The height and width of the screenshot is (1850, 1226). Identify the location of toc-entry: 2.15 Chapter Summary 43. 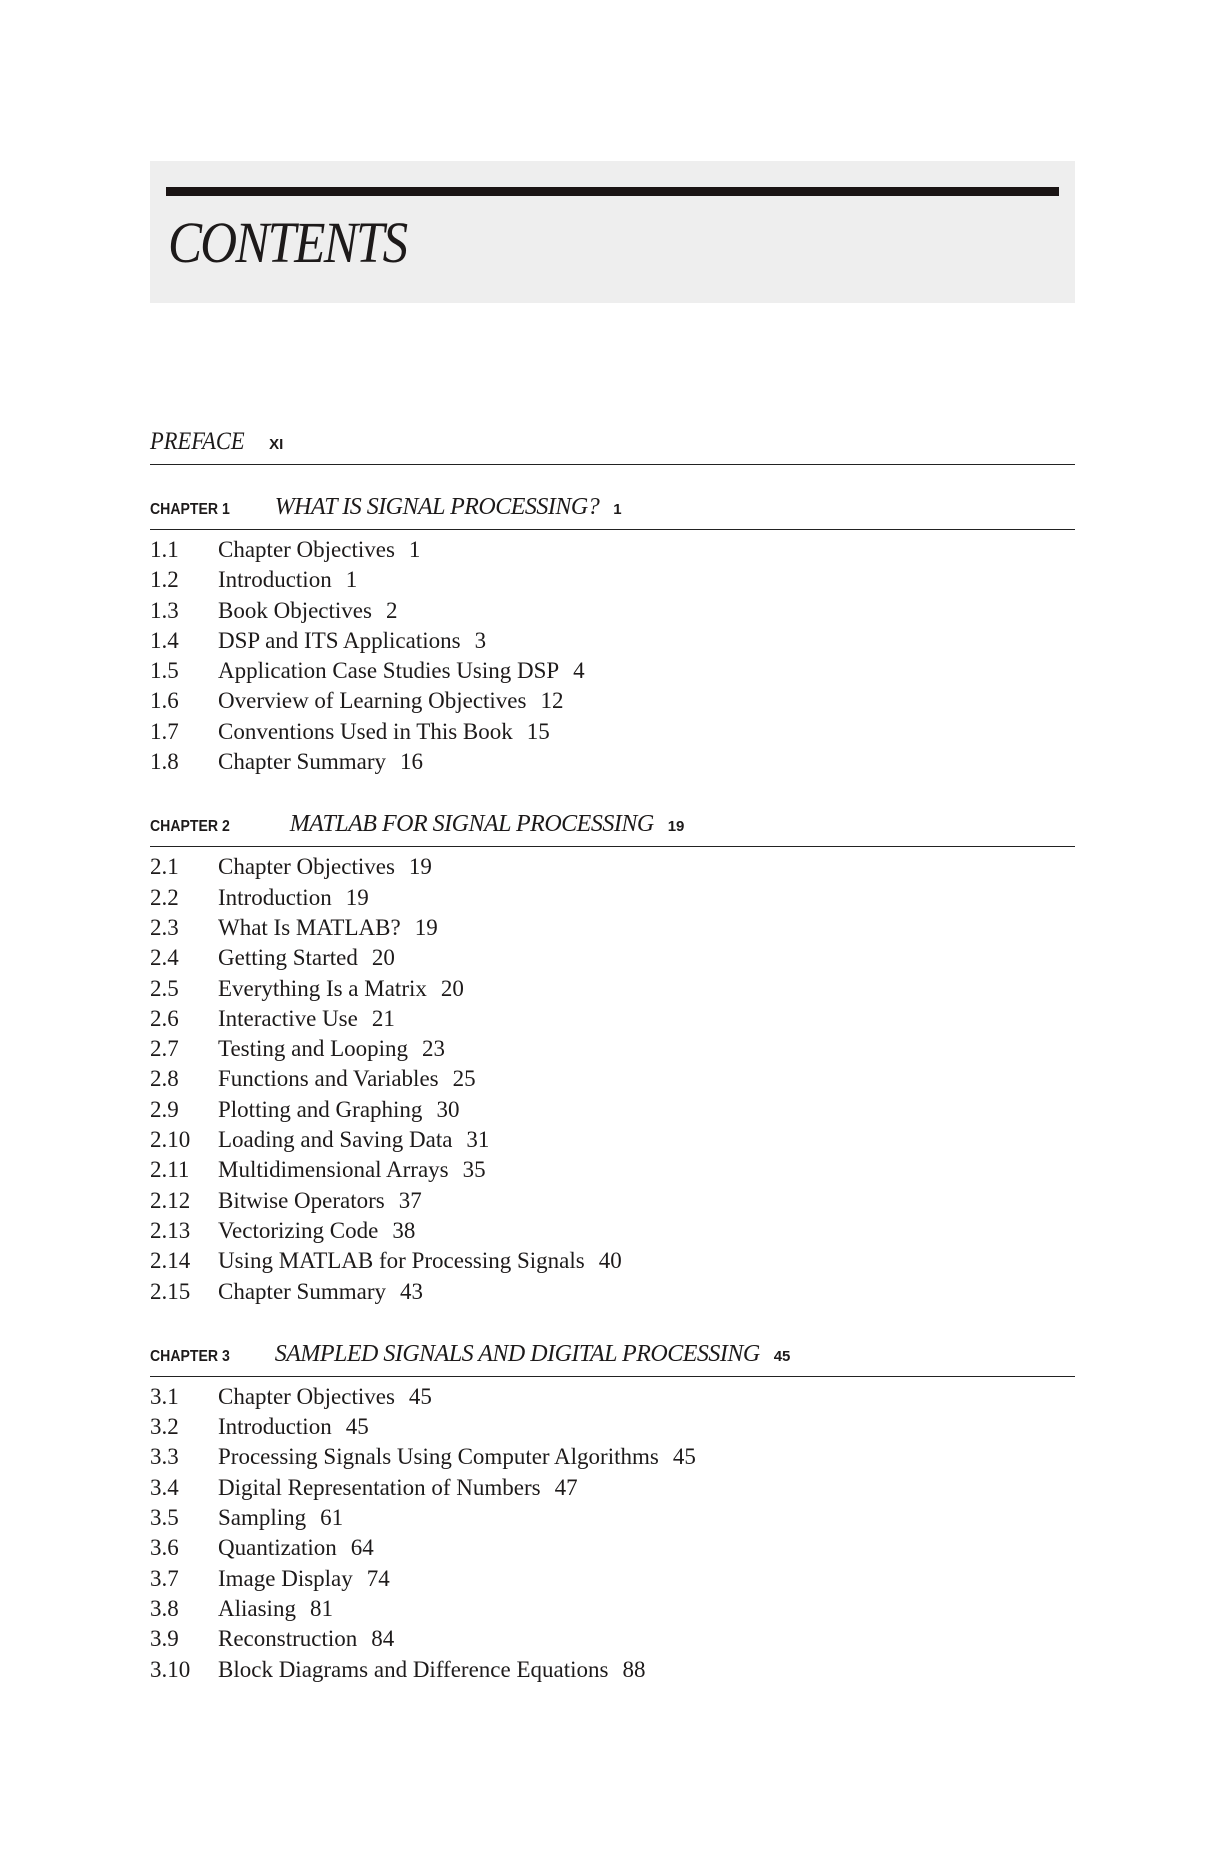
(612, 1292).